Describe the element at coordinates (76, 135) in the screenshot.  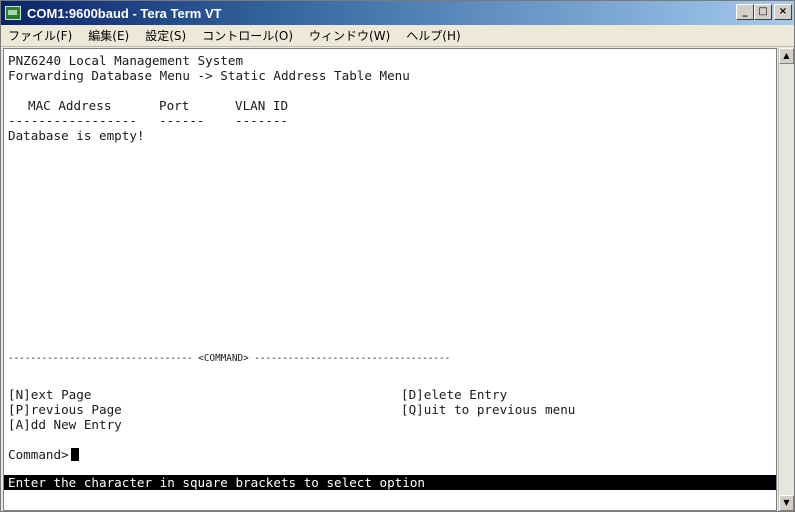
I see `empty-message: Database is empty!` at that location.